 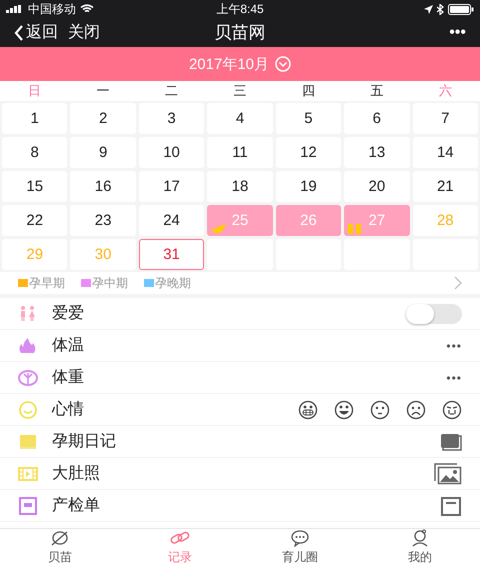 What do you see at coordinates (461, 9) in the screenshot?
I see `battery-icon` at bounding box center [461, 9].